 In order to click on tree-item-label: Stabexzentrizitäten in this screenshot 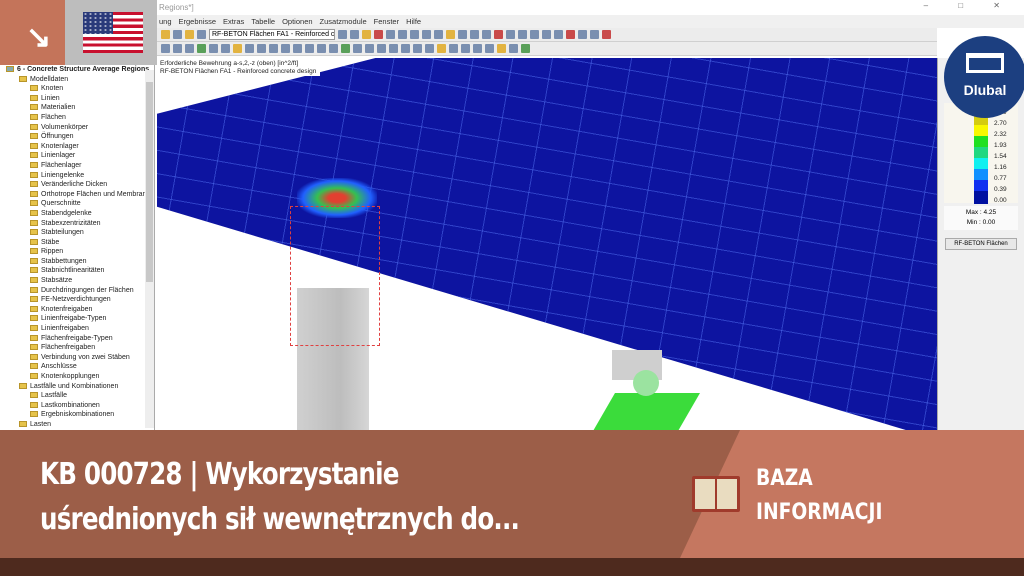, I will do `click(71, 223)`.